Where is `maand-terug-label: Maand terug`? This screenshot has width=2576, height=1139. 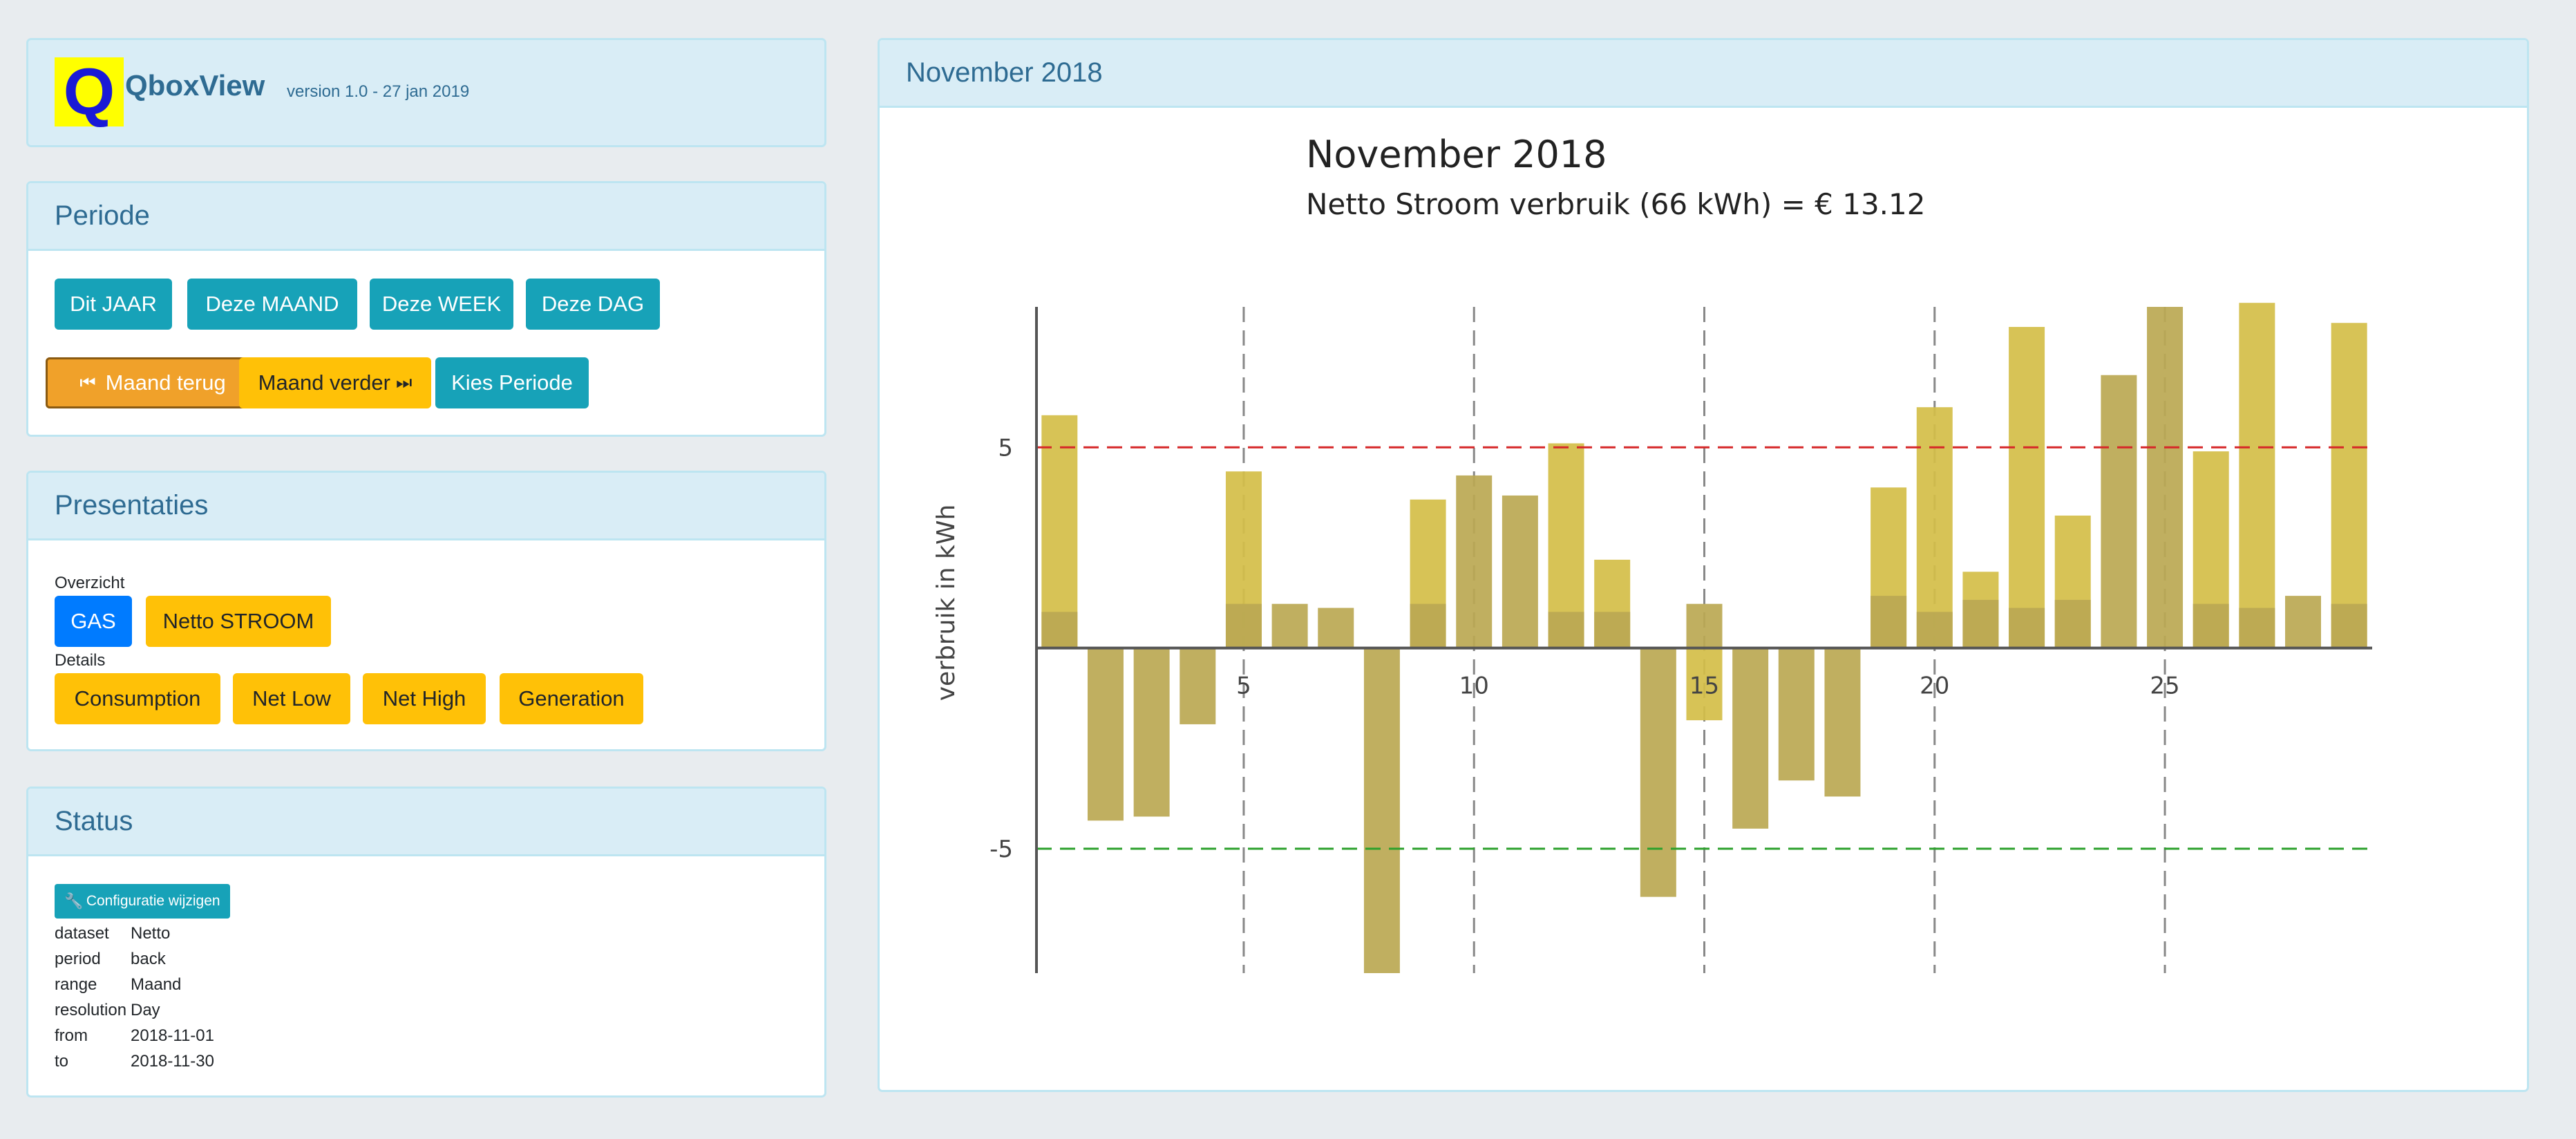 maand-terug-label: Maand terug is located at coordinates (165, 383).